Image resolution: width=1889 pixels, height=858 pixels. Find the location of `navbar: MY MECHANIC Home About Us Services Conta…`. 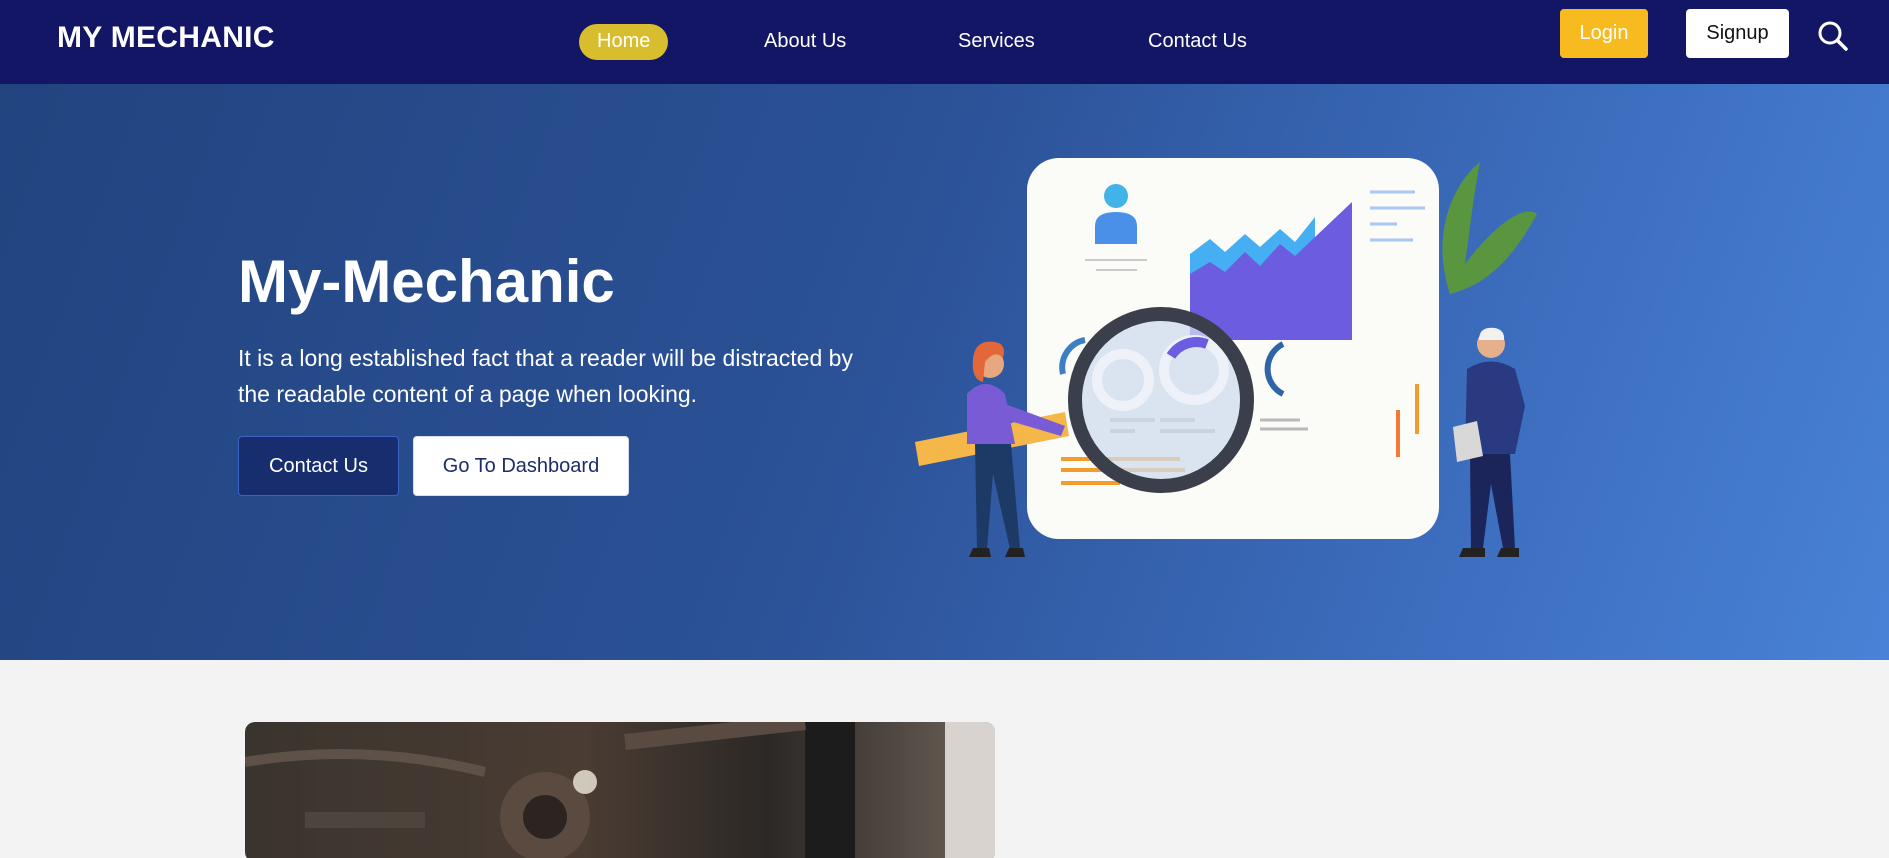

navbar: MY MECHANIC Home About Us Services Conta… is located at coordinates (944, 42).